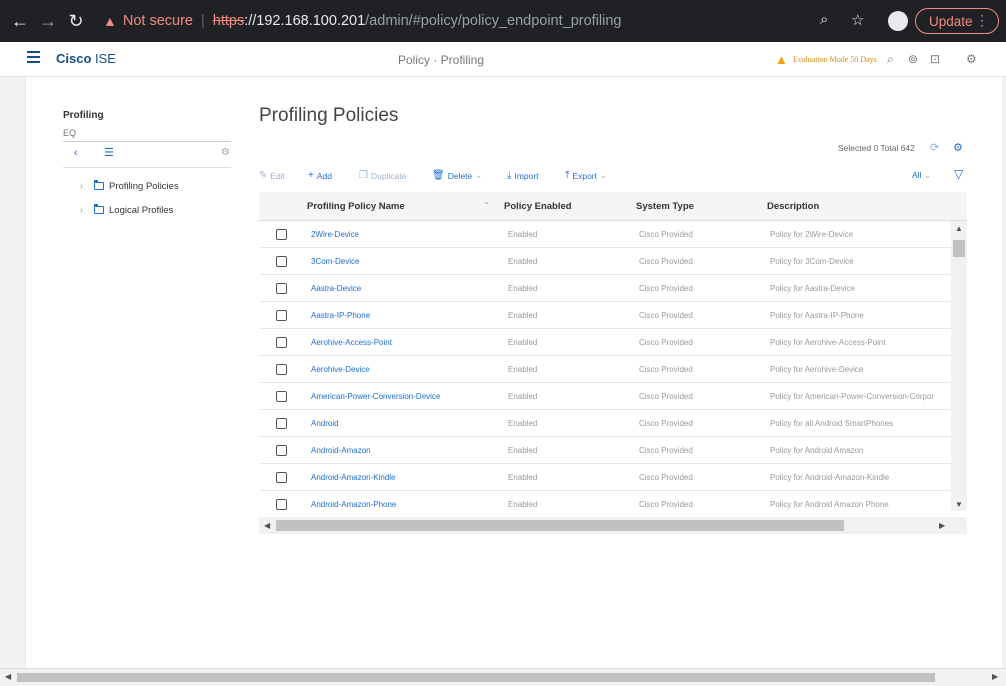  I want to click on import-button: ⤓ Import, so click(523, 175).